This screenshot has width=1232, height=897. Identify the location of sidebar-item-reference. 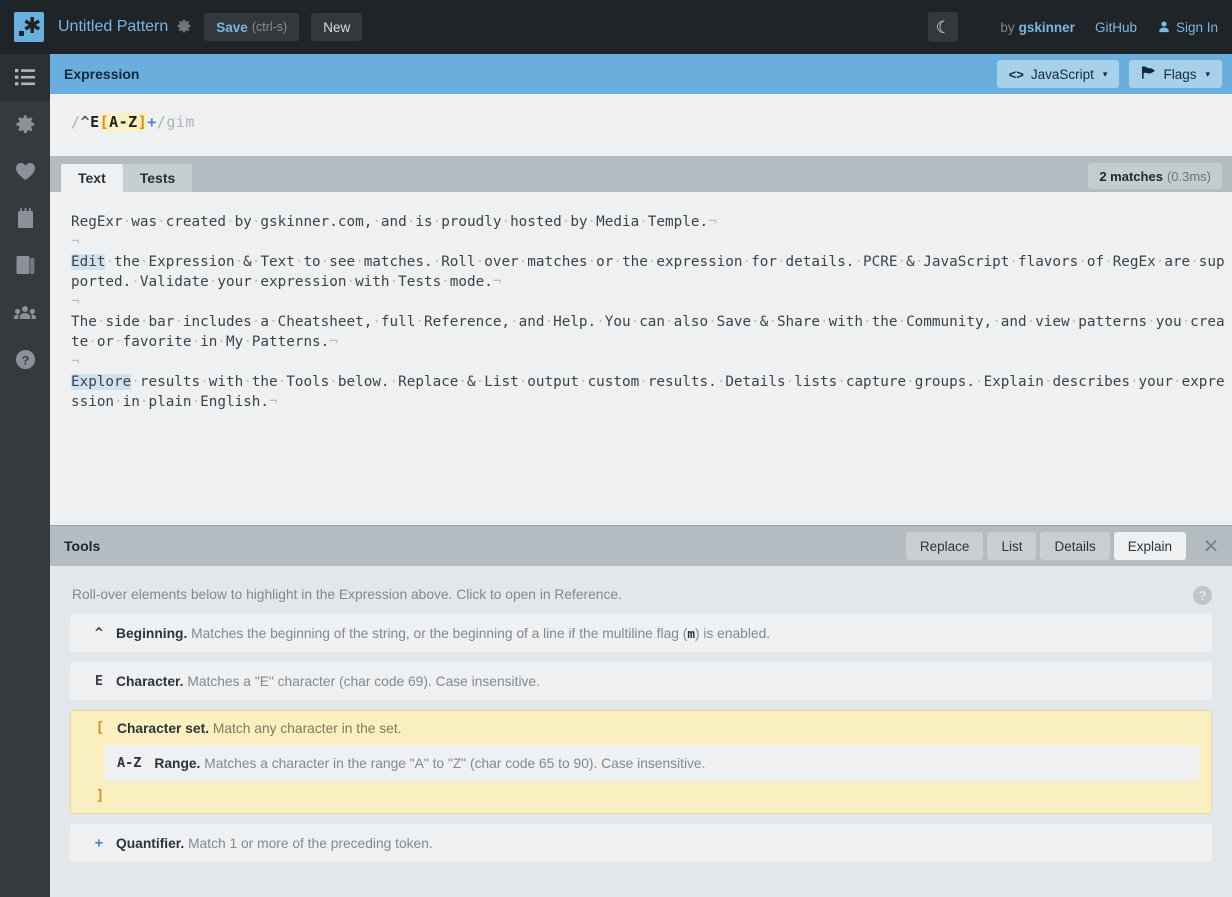
(25, 265).